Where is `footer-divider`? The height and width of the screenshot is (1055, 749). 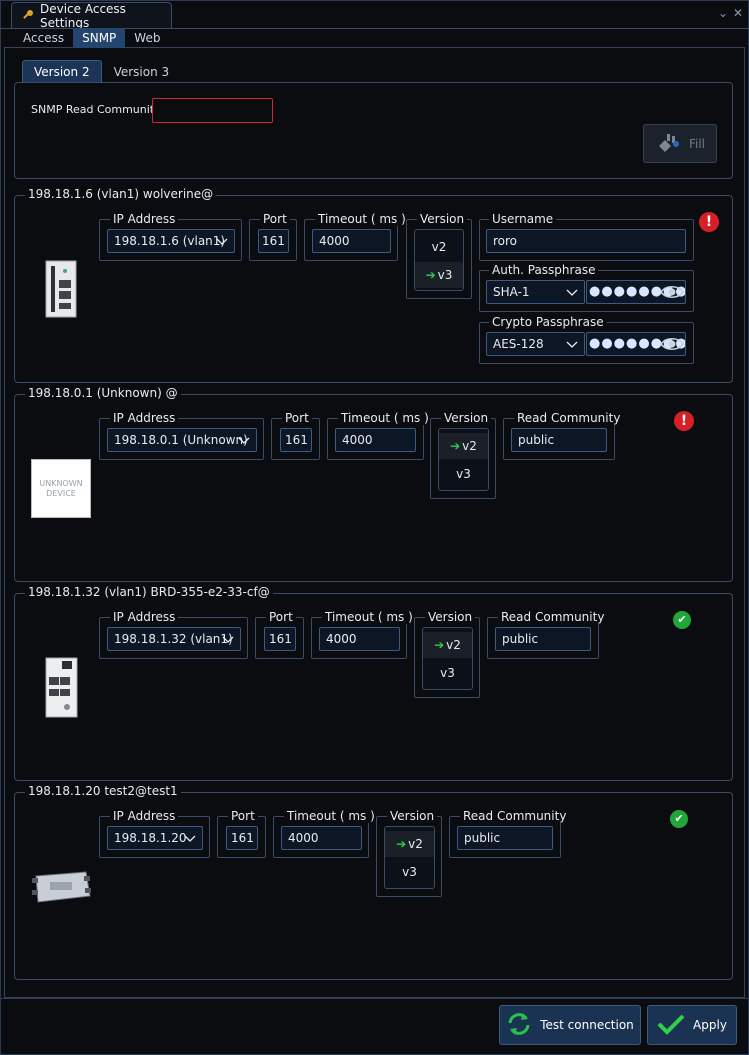
footer-divider is located at coordinates (374, 998).